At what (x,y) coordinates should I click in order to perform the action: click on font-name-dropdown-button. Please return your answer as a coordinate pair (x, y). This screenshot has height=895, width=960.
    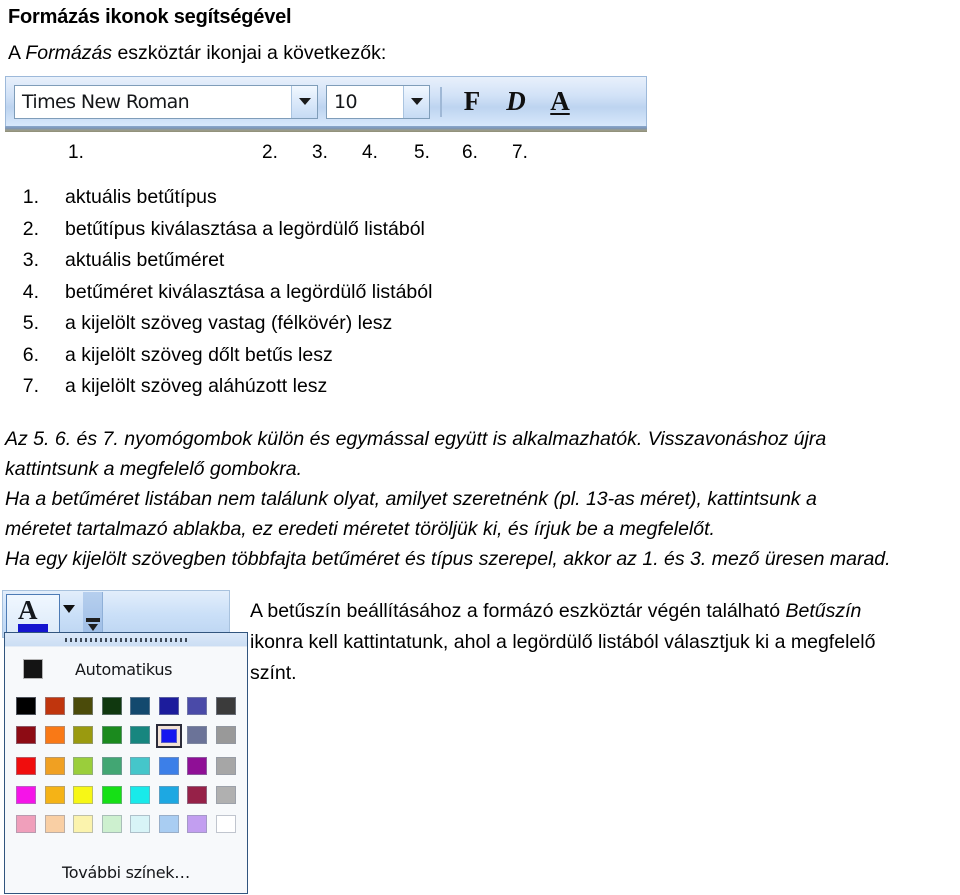
    Looking at the image, I should click on (304, 101).